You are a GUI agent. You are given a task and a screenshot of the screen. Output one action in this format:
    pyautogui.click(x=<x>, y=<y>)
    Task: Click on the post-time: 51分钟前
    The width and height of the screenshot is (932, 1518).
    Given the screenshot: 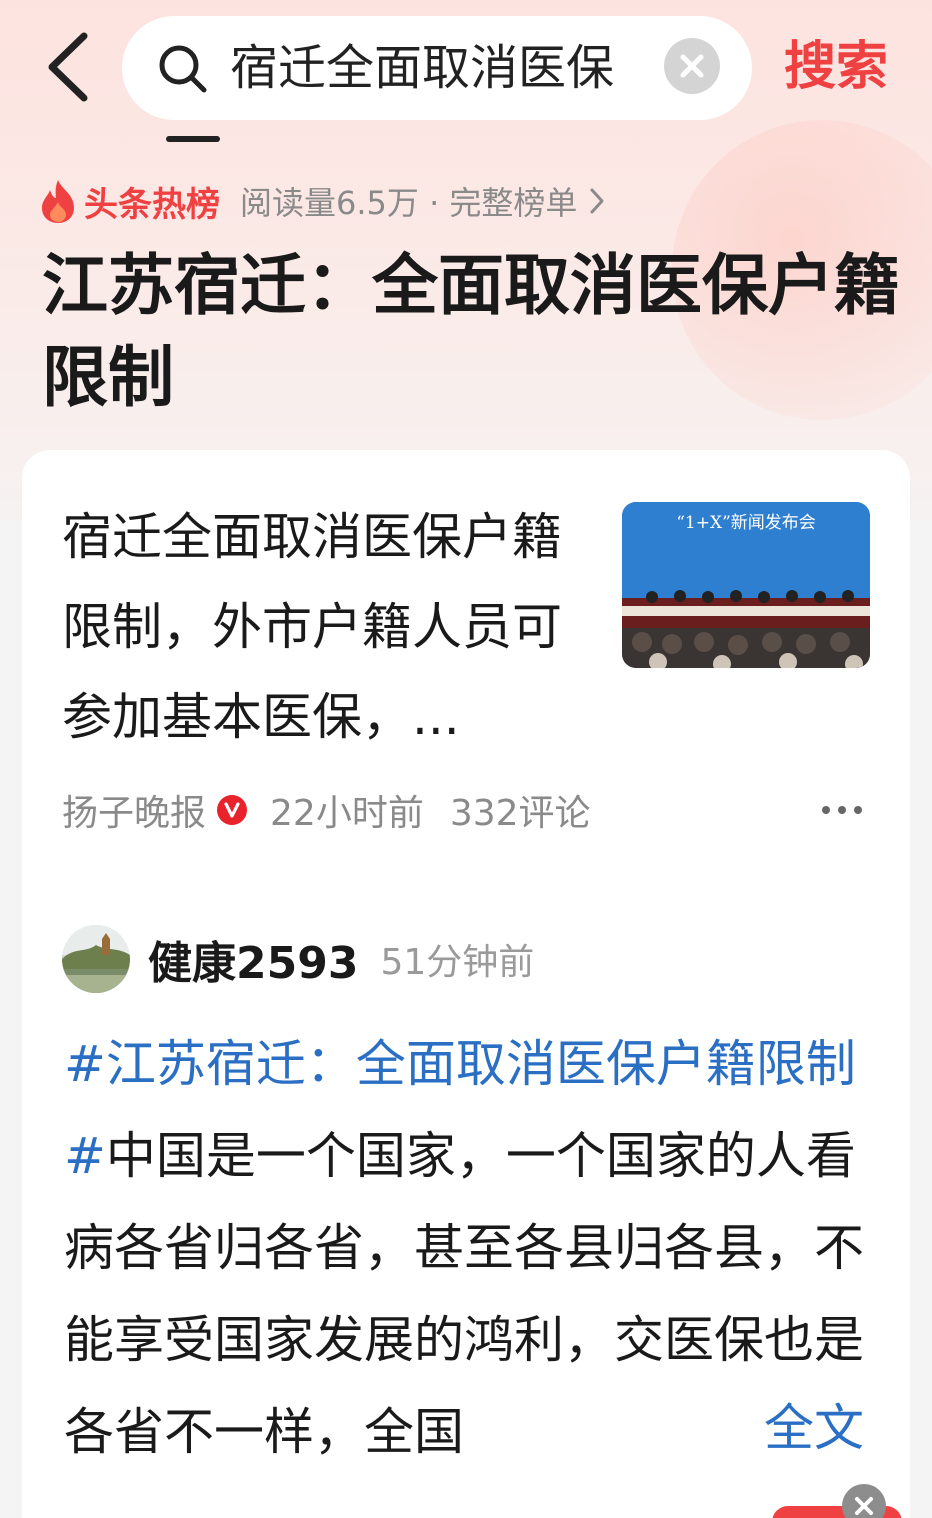 What is the action you would take?
    pyautogui.click(x=457, y=962)
    